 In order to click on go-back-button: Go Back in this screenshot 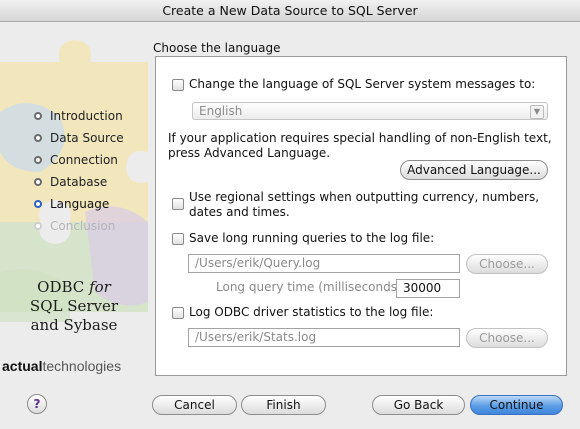, I will do `click(418, 405)`.